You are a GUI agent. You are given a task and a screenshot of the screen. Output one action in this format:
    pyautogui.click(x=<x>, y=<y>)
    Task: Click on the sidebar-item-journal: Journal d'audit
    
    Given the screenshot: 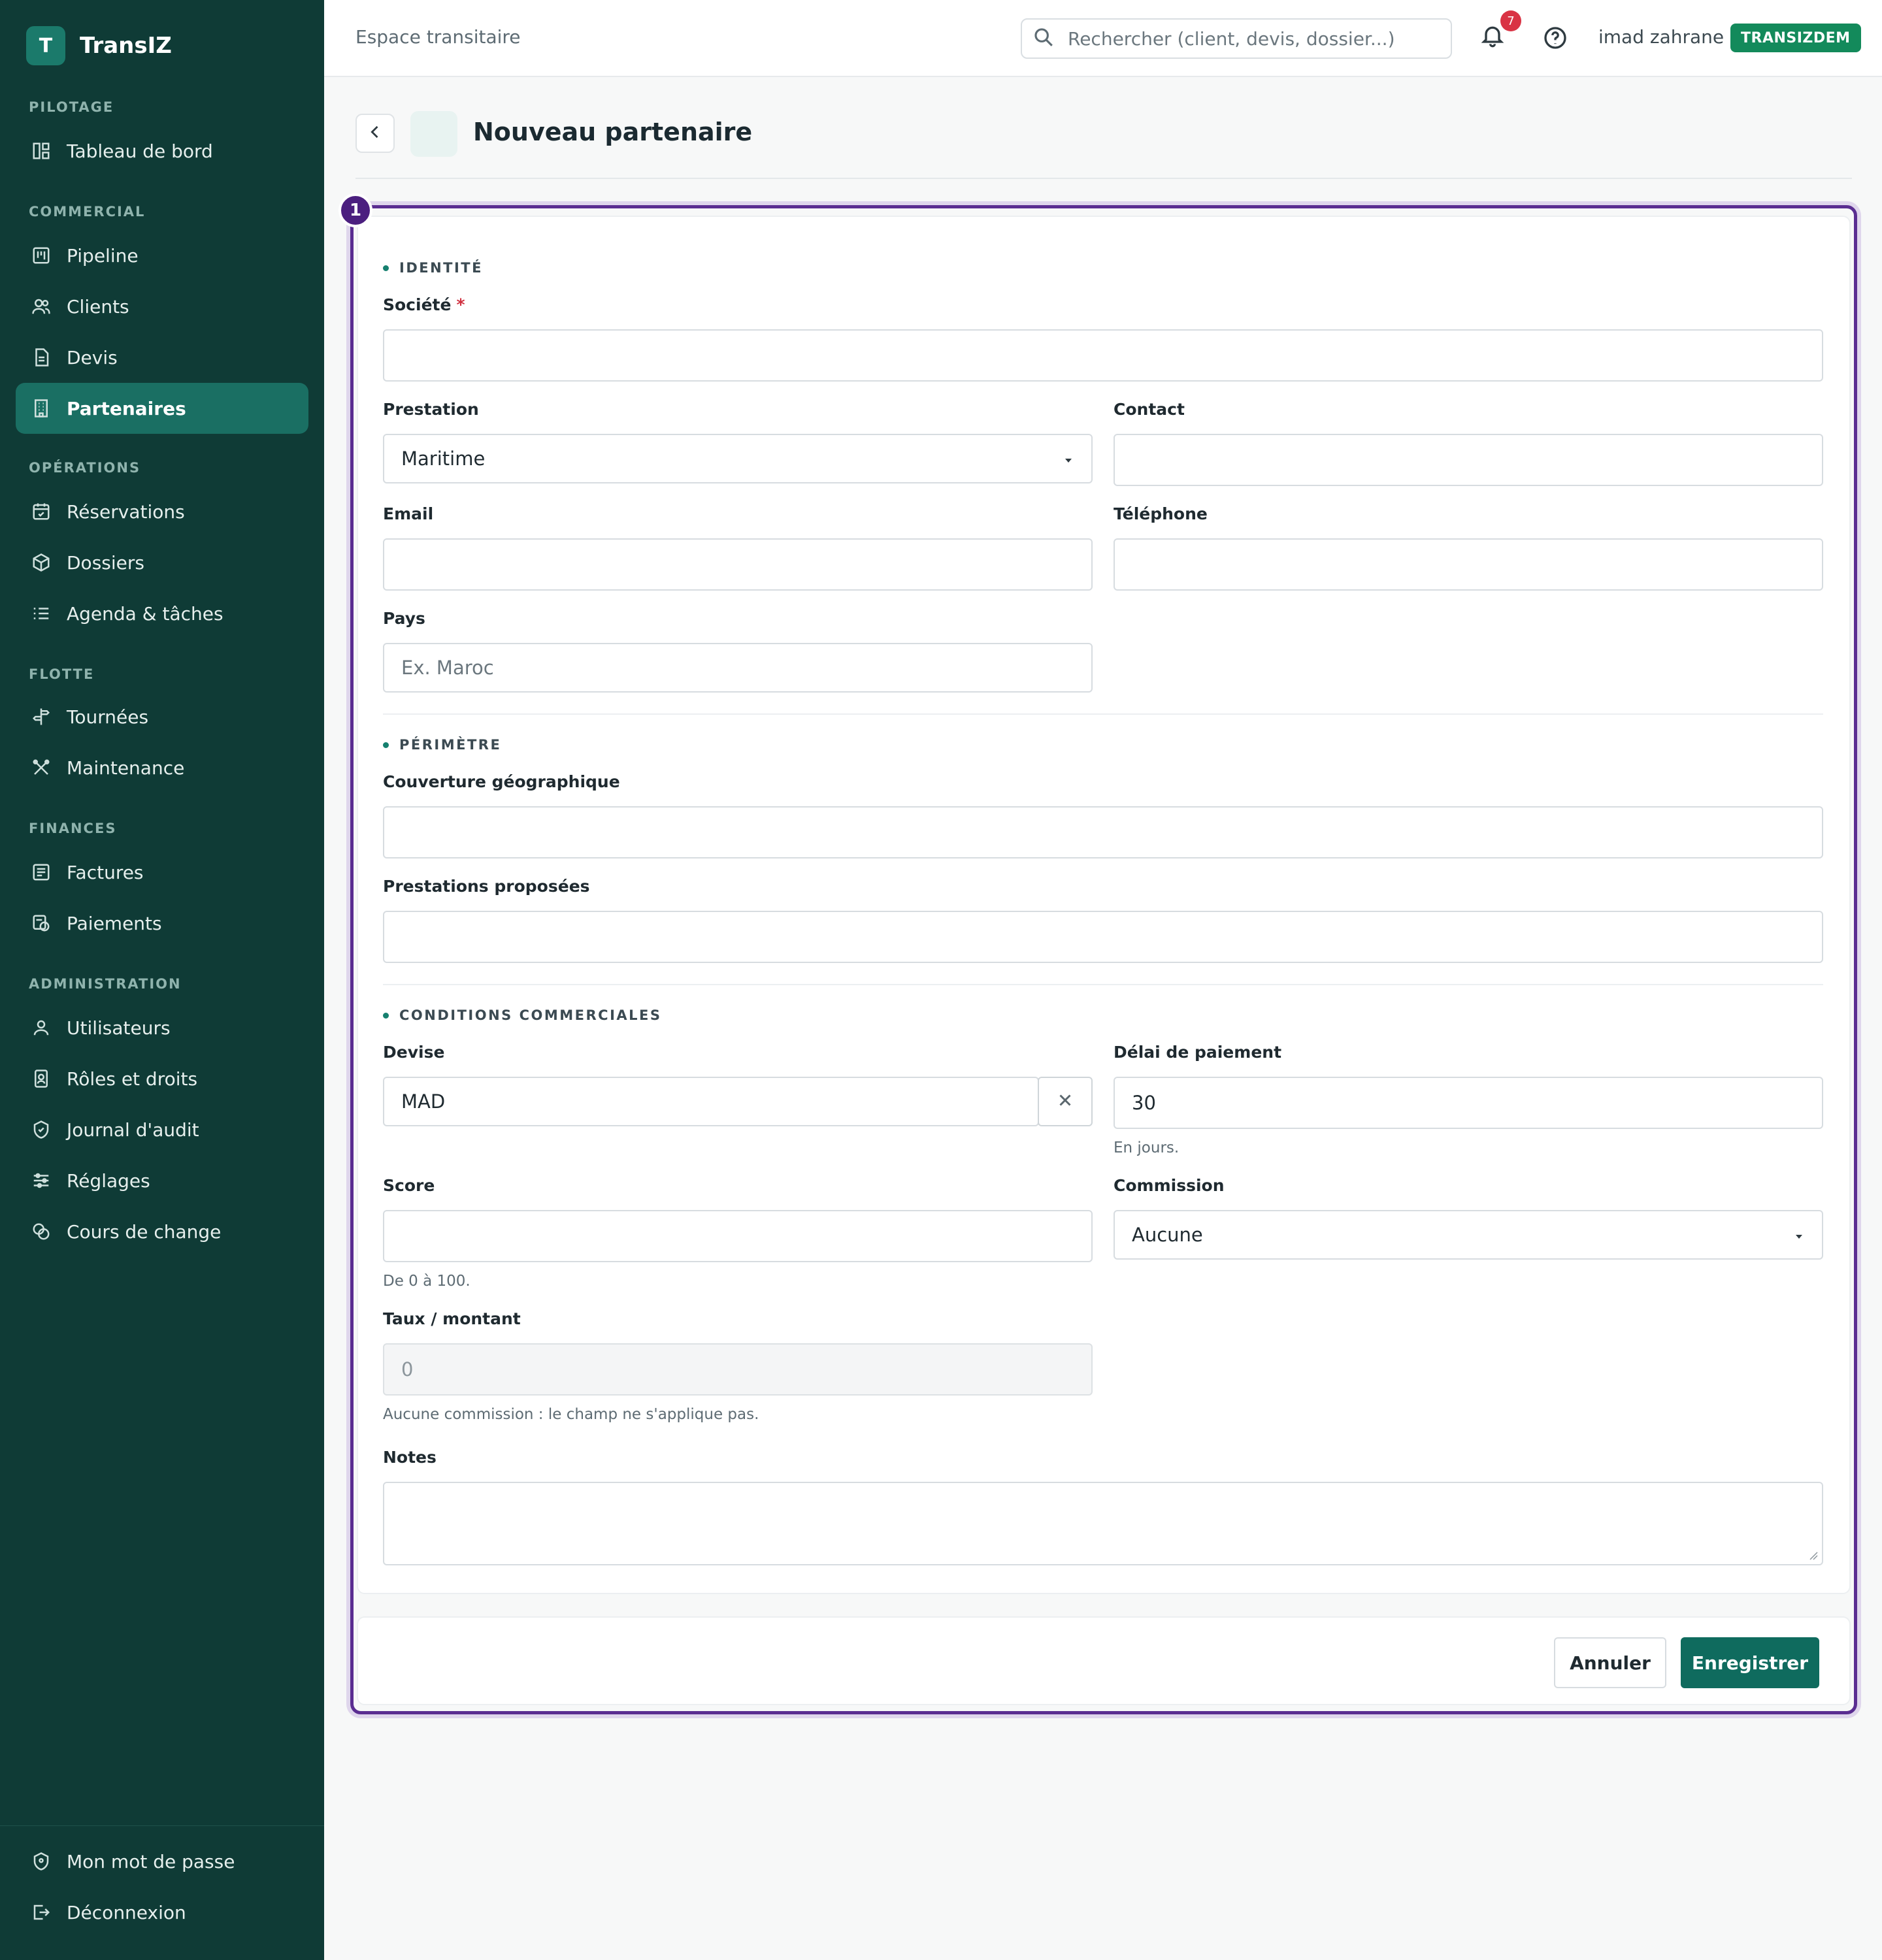 What is the action you would take?
    pyautogui.click(x=162, y=1129)
    